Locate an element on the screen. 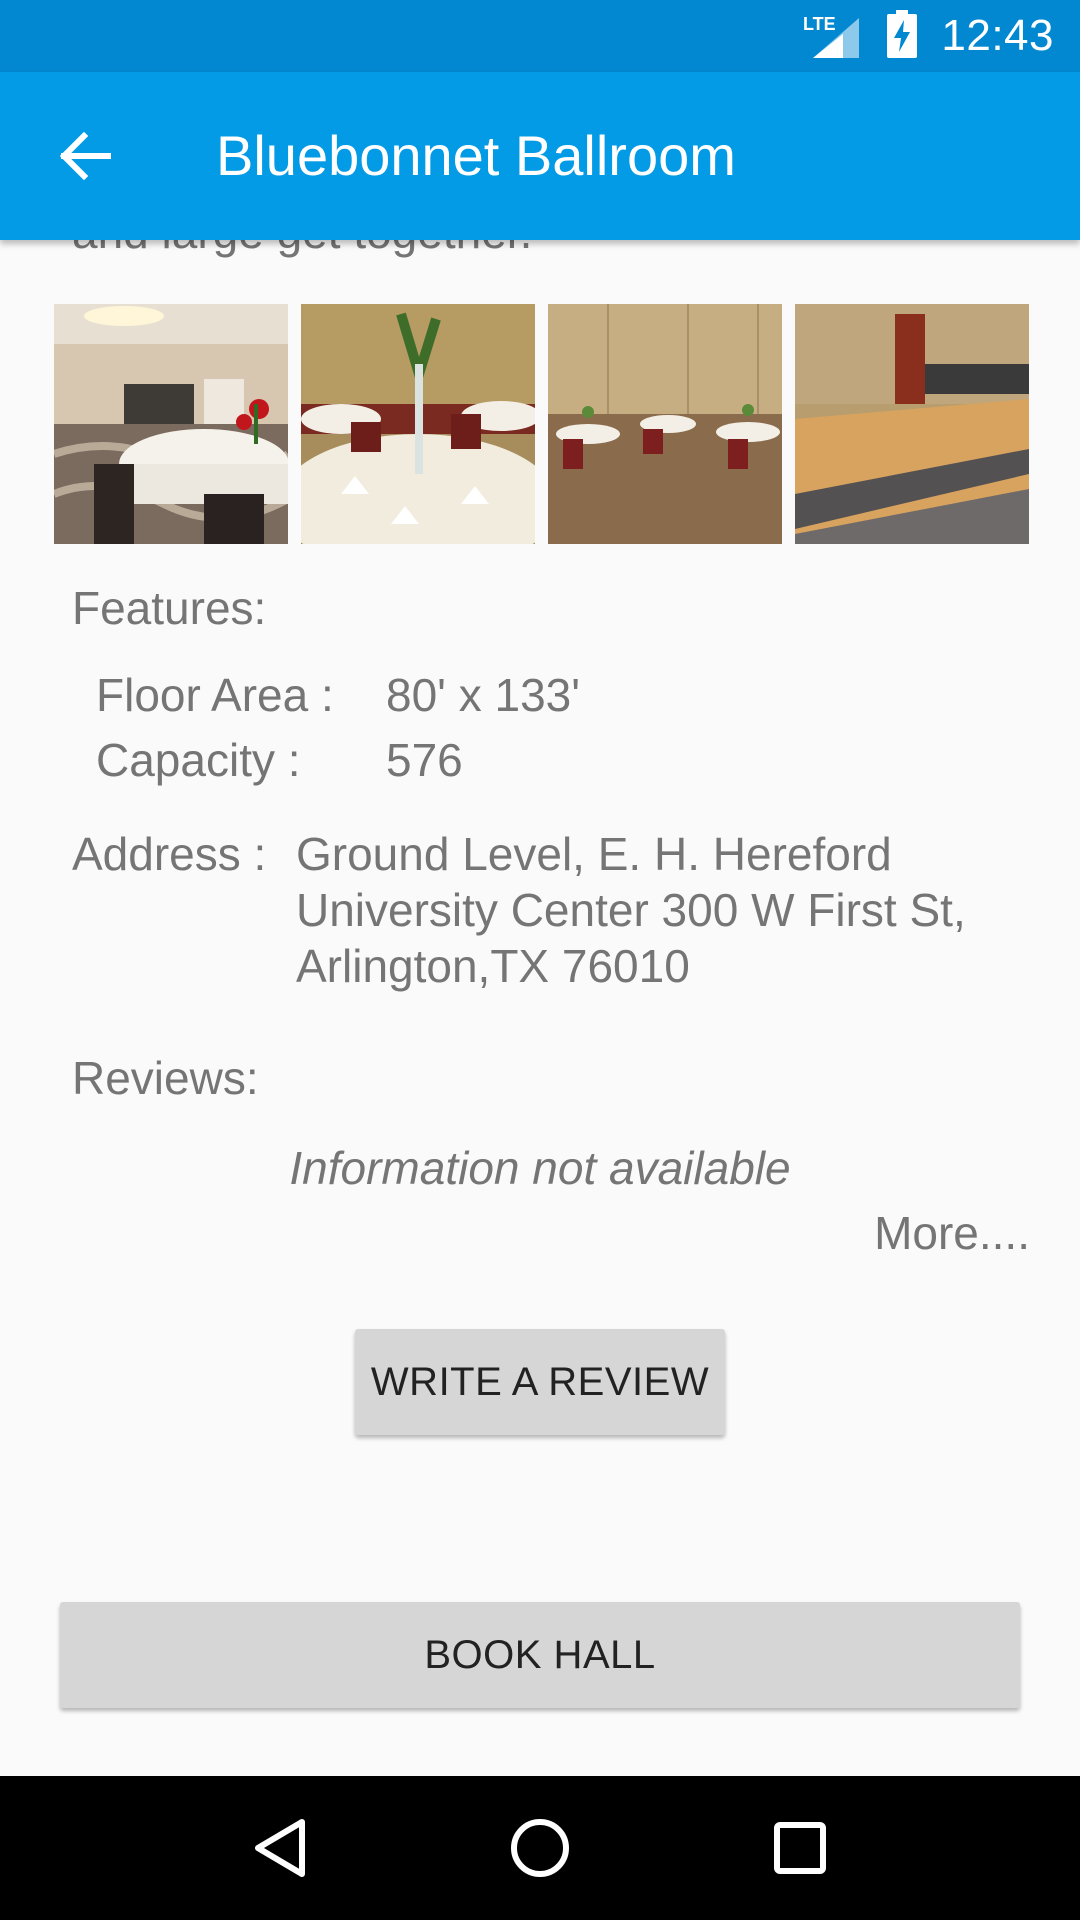  description-text: and large get together. is located at coordinates (302, 250).